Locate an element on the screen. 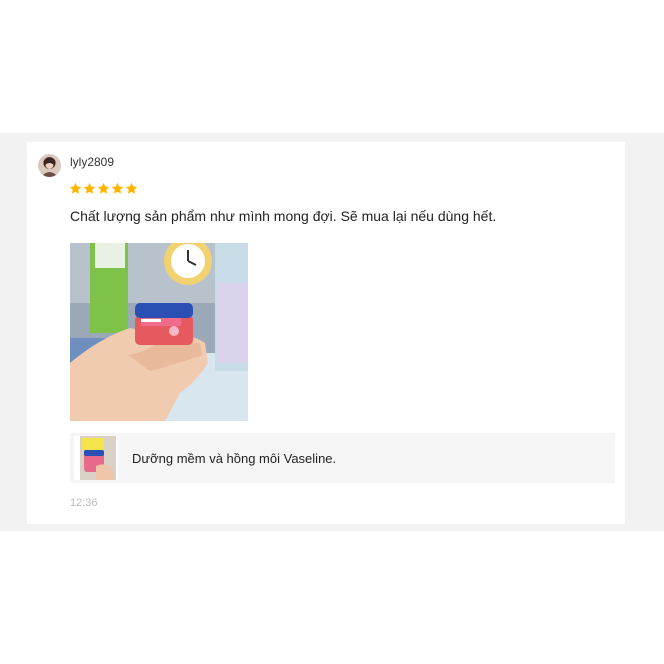 This screenshot has width=664, height=664. product-thumbnail is located at coordinates (96, 458).